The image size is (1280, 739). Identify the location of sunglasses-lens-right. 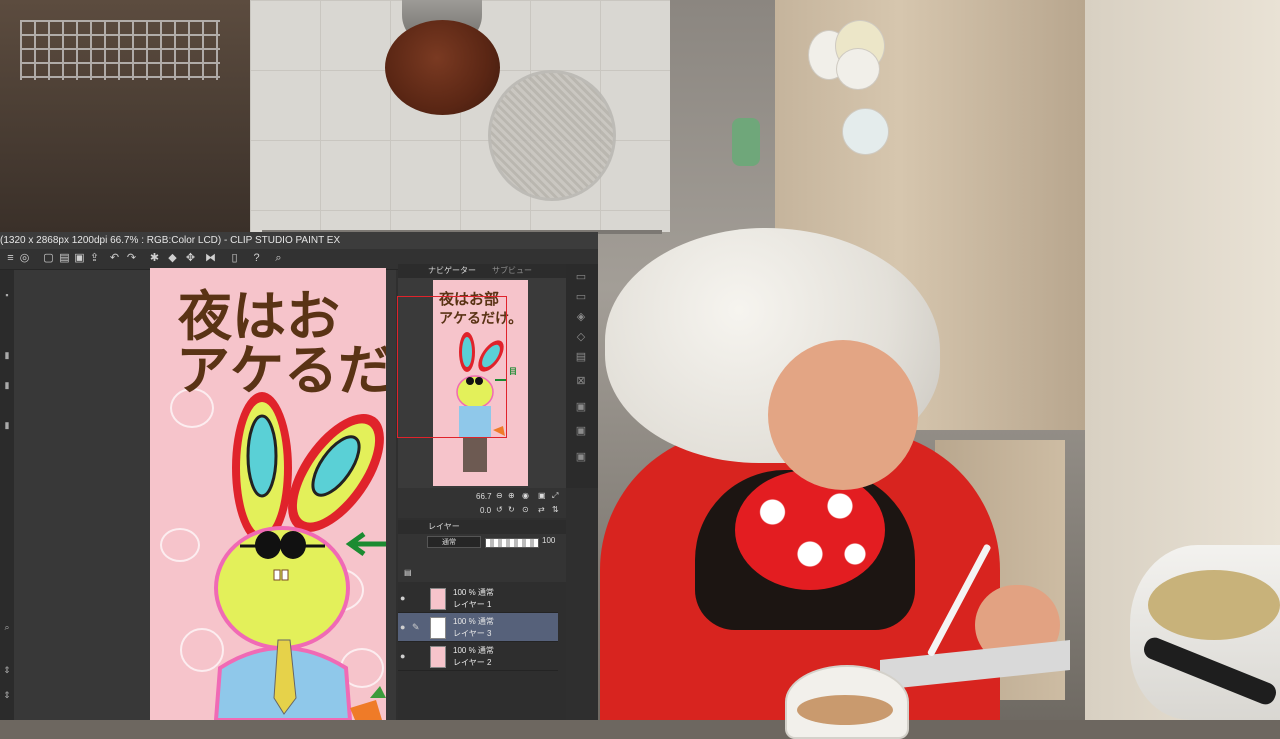
(293, 545).